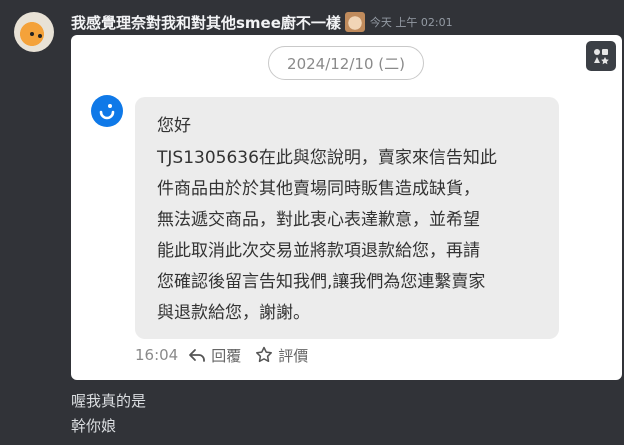 Image resolution: width=624 pixels, height=445 pixels. I want to click on bubble-line: 能此取消此次交易並將款項退款給您，再請, so click(318, 251).